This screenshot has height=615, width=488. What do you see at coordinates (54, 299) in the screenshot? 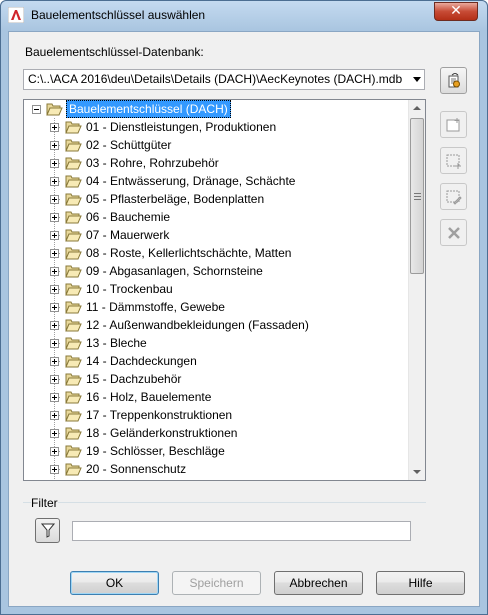
I see `tree-guide-line` at bounding box center [54, 299].